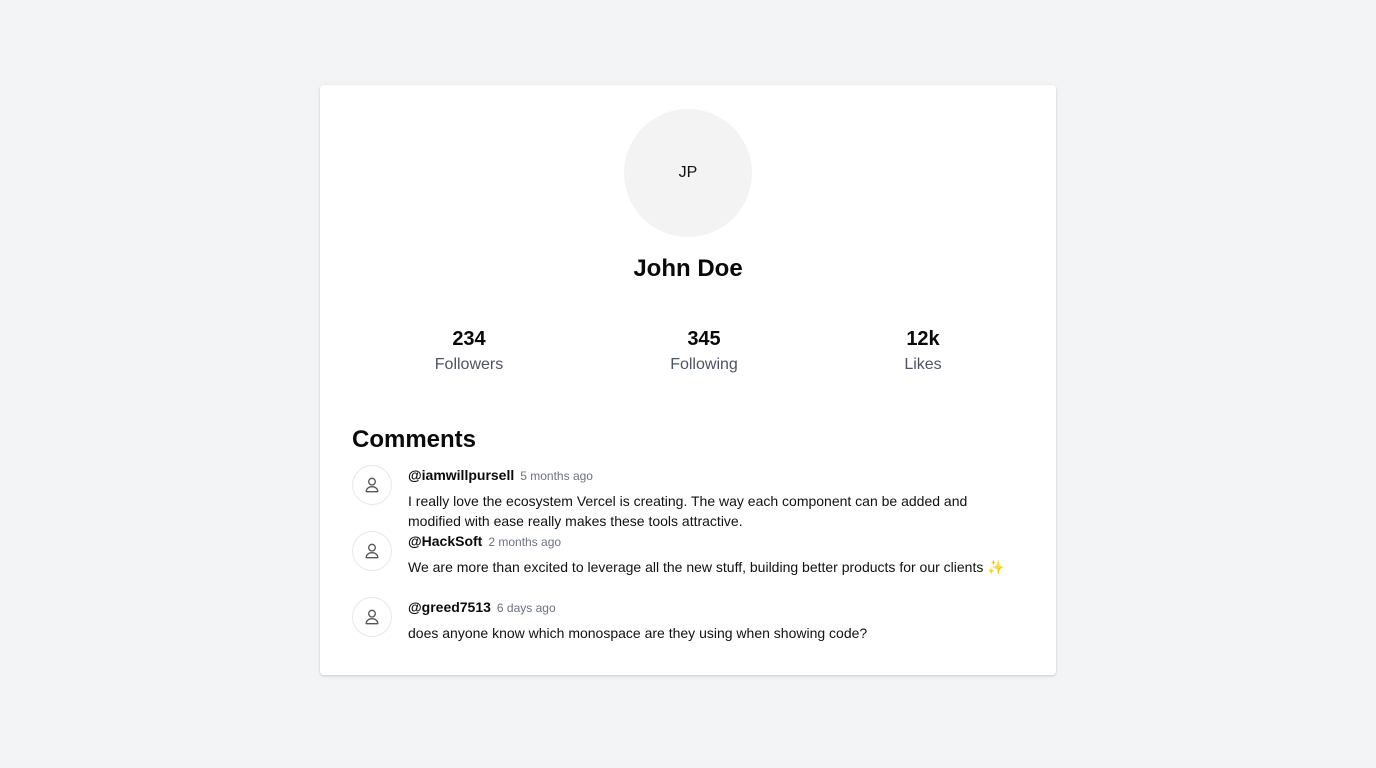 Image resolution: width=1376 pixels, height=768 pixels. What do you see at coordinates (526, 608) in the screenshot?
I see `comment-timestamp: 6 days ago` at bounding box center [526, 608].